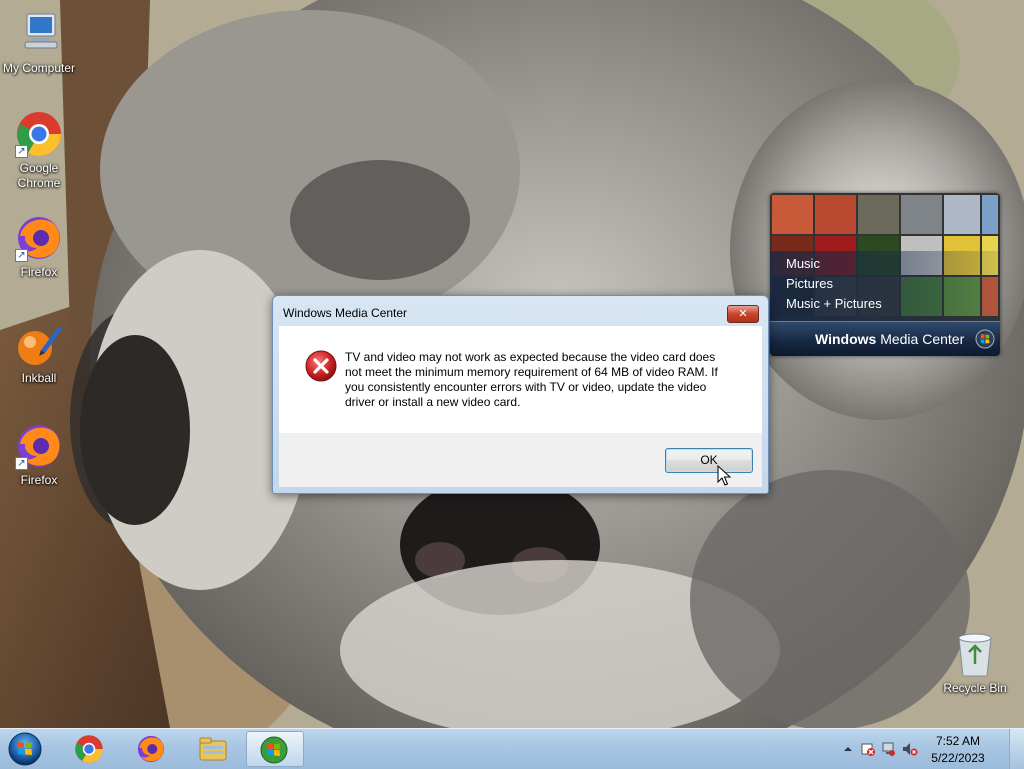  I want to click on desktop-icon-firefox-2: ↗ Firefox, so click(39, 455).